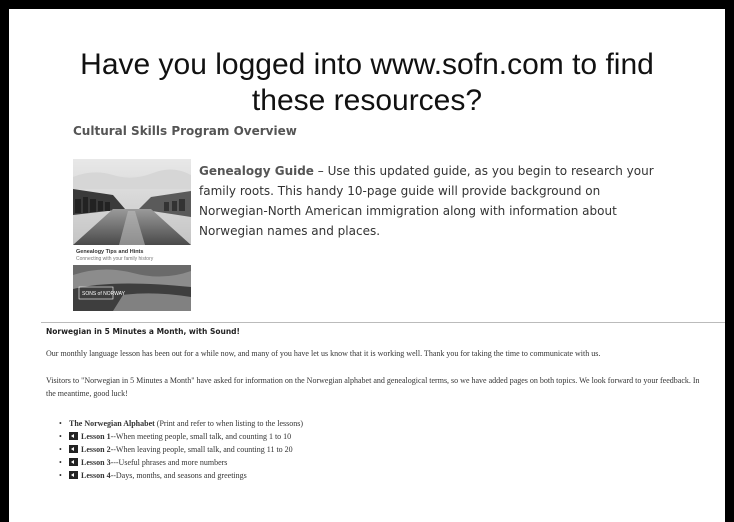 Image resolution: width=734 pixels, height=522 pixels. What do you see at coordinates (169, 462) in the screenshot?
I see `lesson-note: ---Useful phrases and more numbers` at bounding box center [169, 462].